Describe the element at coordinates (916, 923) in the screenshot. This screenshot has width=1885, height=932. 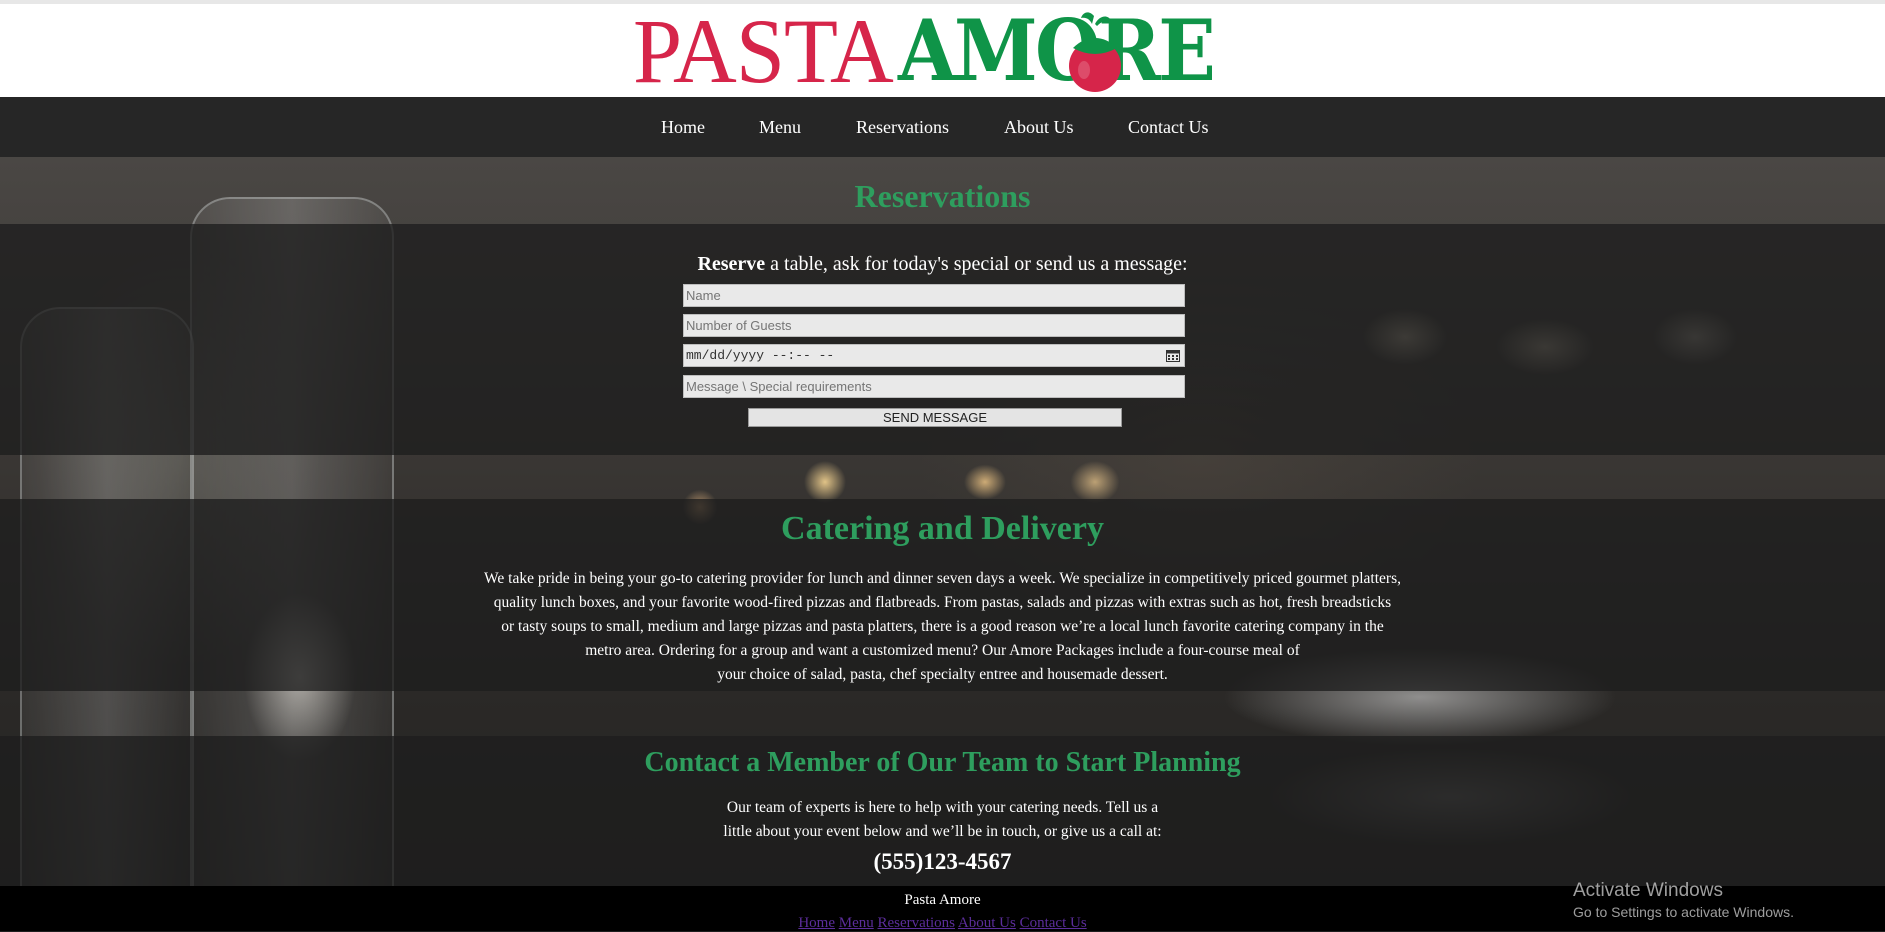
I see `footer-link-reservations: Reservations` at that location.